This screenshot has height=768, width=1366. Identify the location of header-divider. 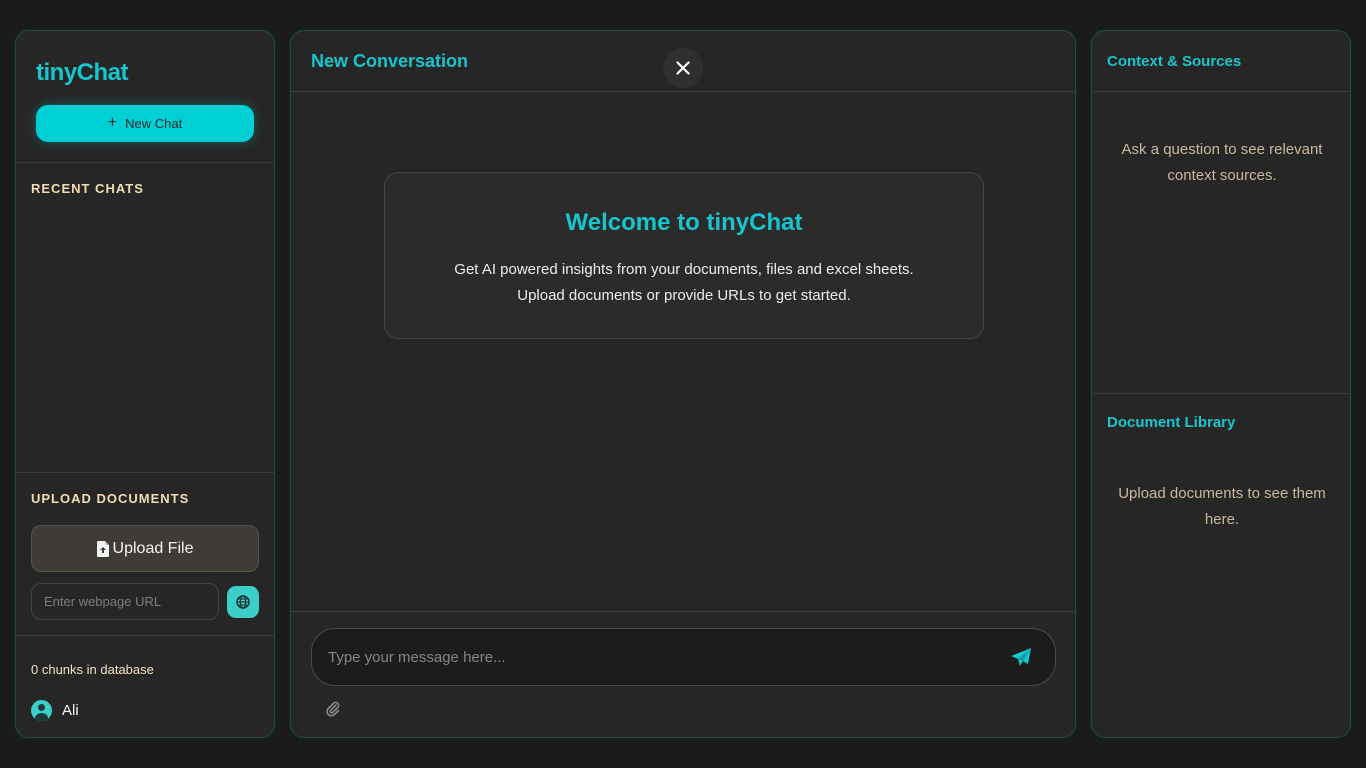
(683, 91).